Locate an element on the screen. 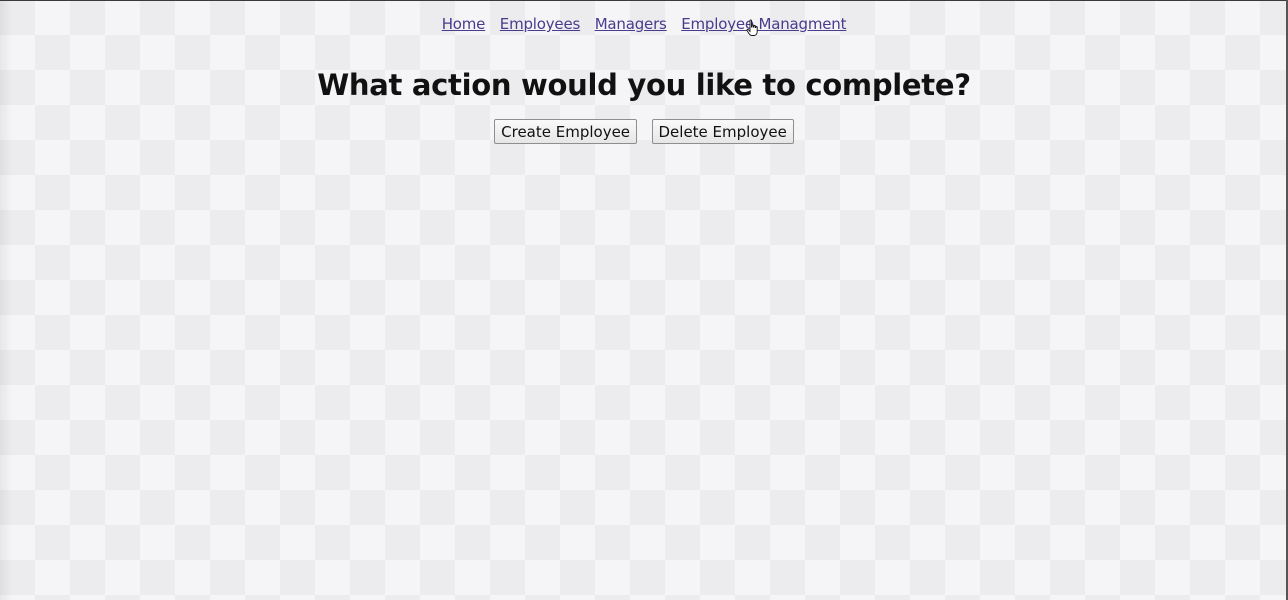  create-employee-button: Create Employee is located at coordinates (566, 131).